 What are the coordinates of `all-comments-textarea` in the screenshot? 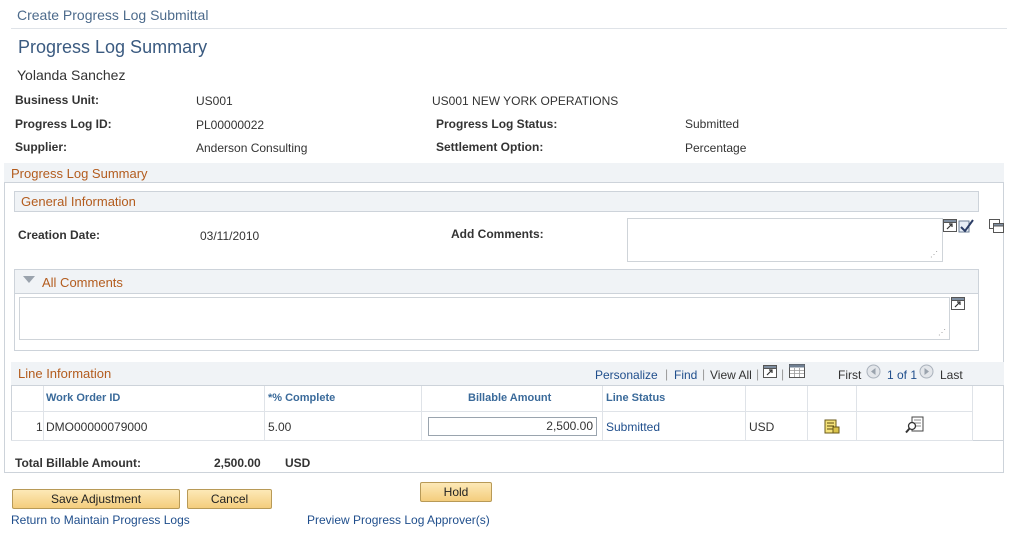 It's located at (484, 318).